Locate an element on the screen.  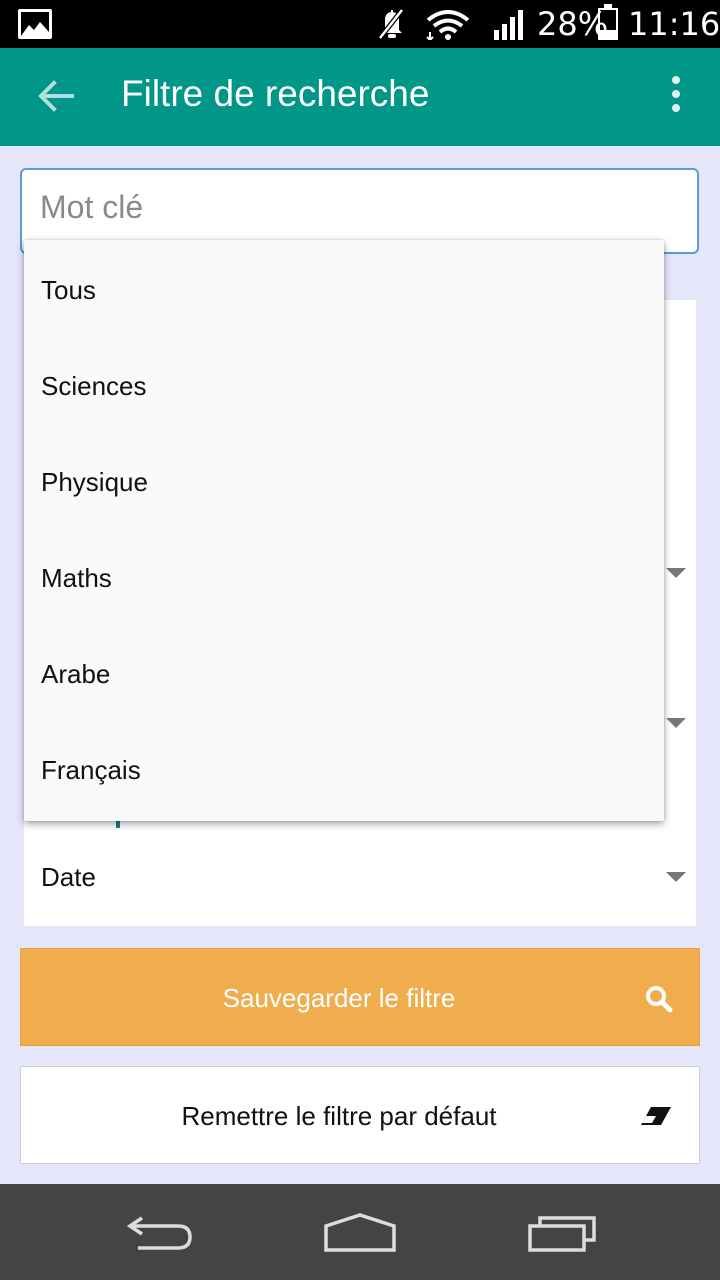
signal-icon is located at coordinates (508, 25).